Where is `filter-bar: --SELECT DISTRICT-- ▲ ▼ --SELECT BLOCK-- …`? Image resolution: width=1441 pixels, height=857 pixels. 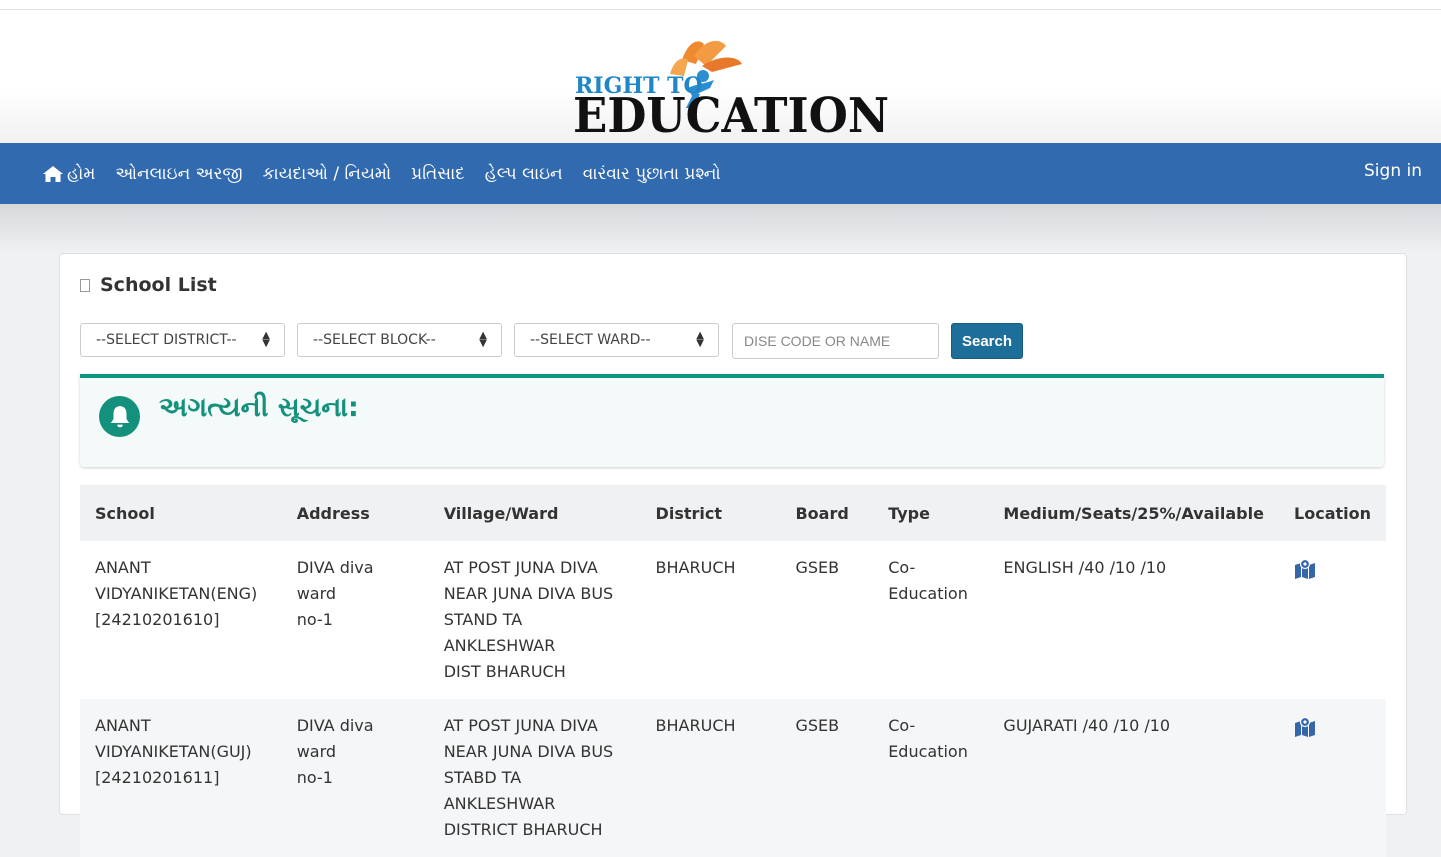
filter-bar: --SELECT DISTRICT-- ▲ ▼ --SELECT BLOCK-- … is located at coordinates (551, 341).